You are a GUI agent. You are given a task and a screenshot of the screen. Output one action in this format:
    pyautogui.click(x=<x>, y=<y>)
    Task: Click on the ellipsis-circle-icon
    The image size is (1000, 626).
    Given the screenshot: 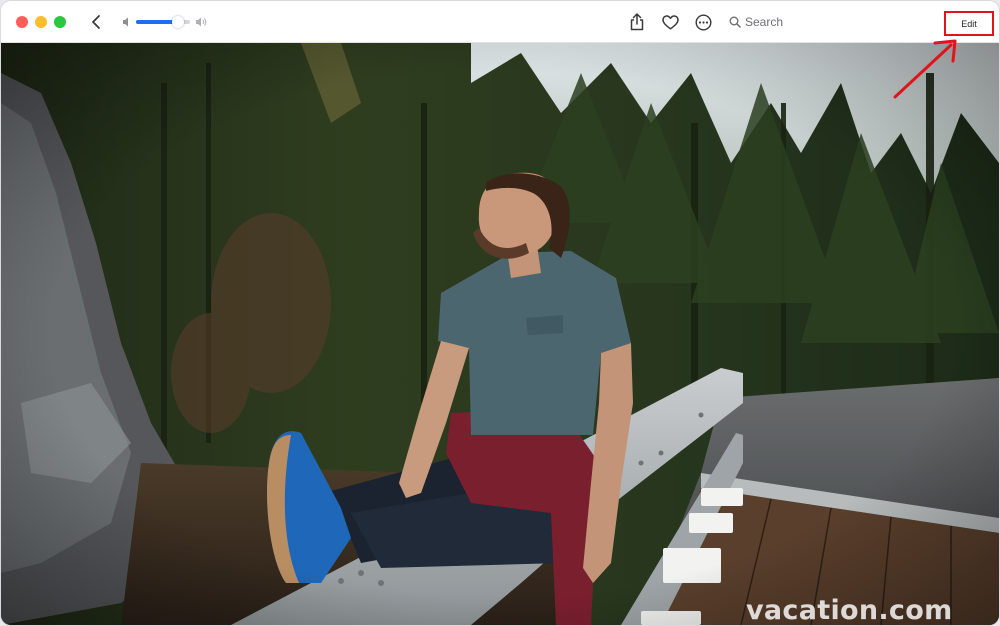 What is the action you would take?
    pyautogui.click(x=703, y=22)
    